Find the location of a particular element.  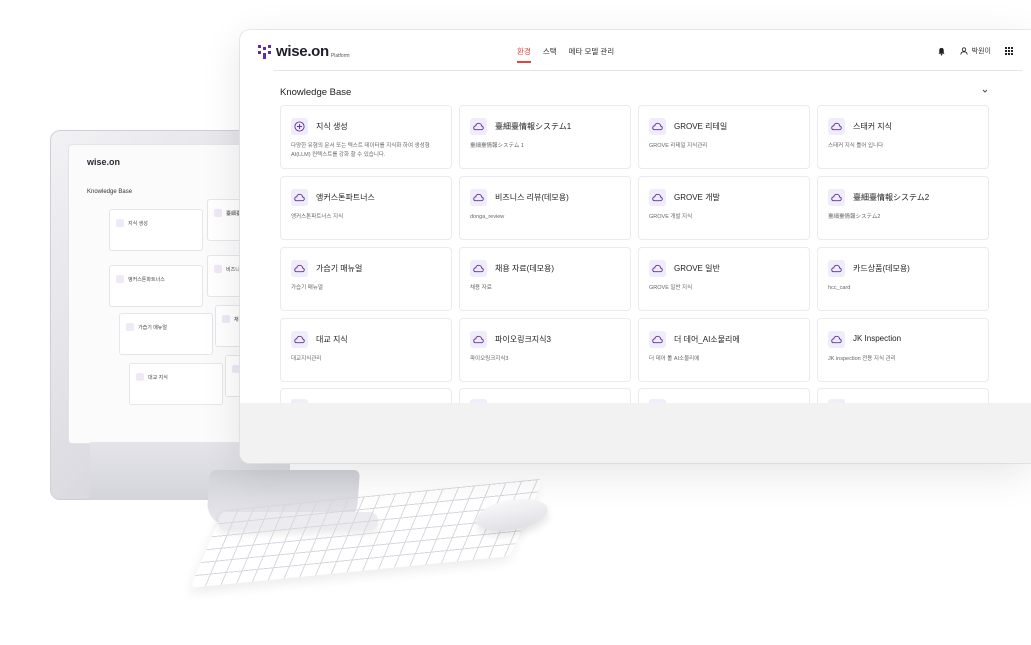

chevron-down-icon is located at coordinates (985, 91).